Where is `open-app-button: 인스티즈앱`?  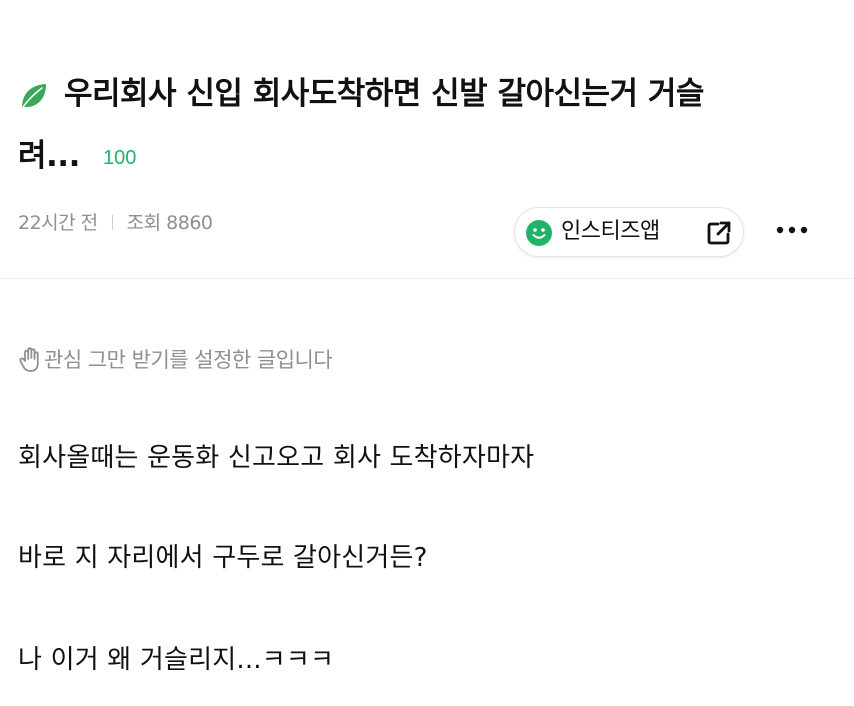 open-app-button: 인스티즈앱 is located at coordinates (629, 232).